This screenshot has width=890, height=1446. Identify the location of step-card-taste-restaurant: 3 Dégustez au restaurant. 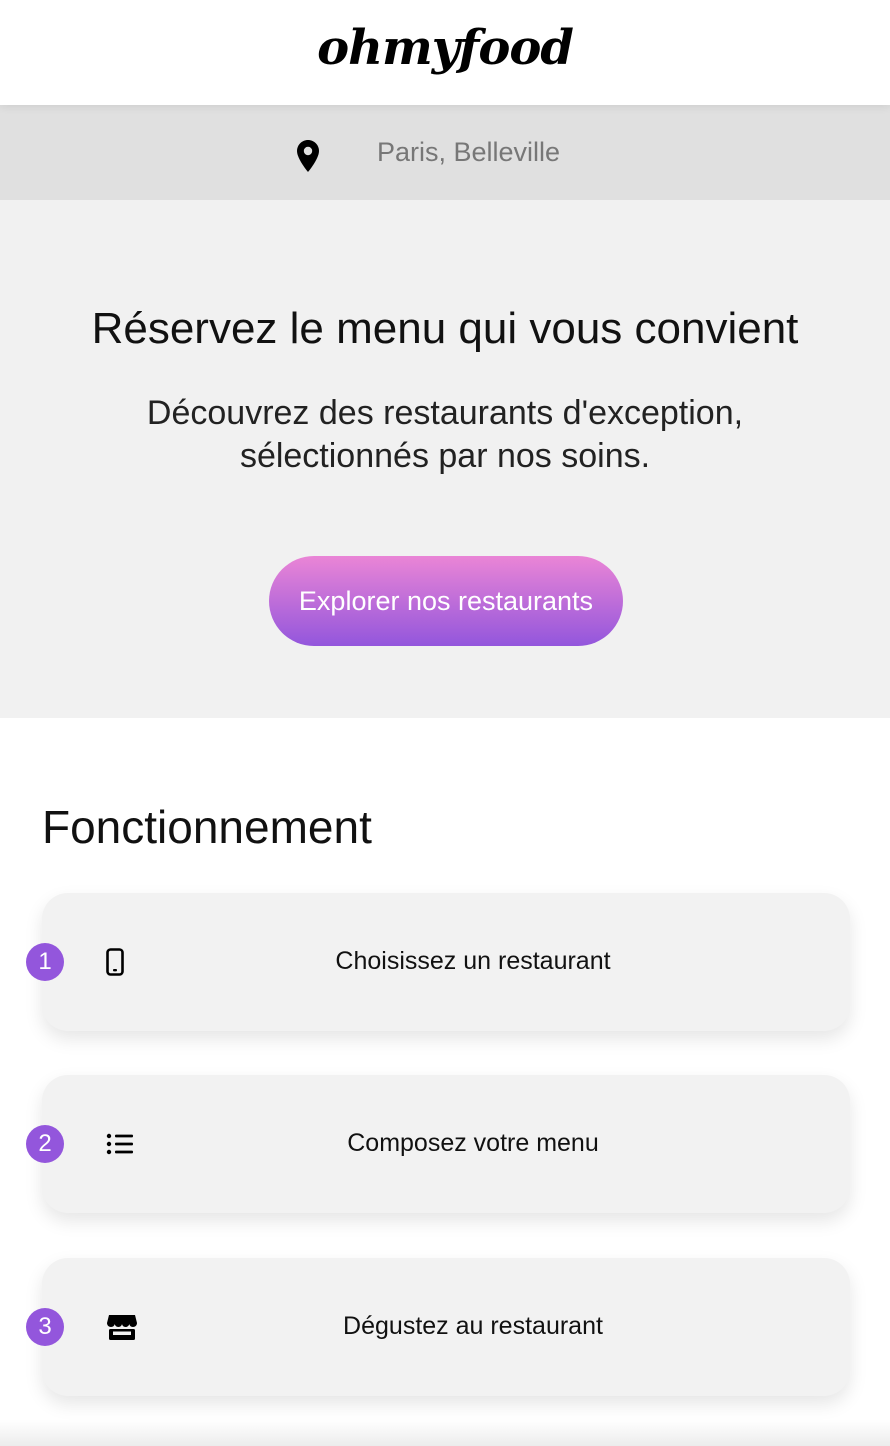
(438, 1327).